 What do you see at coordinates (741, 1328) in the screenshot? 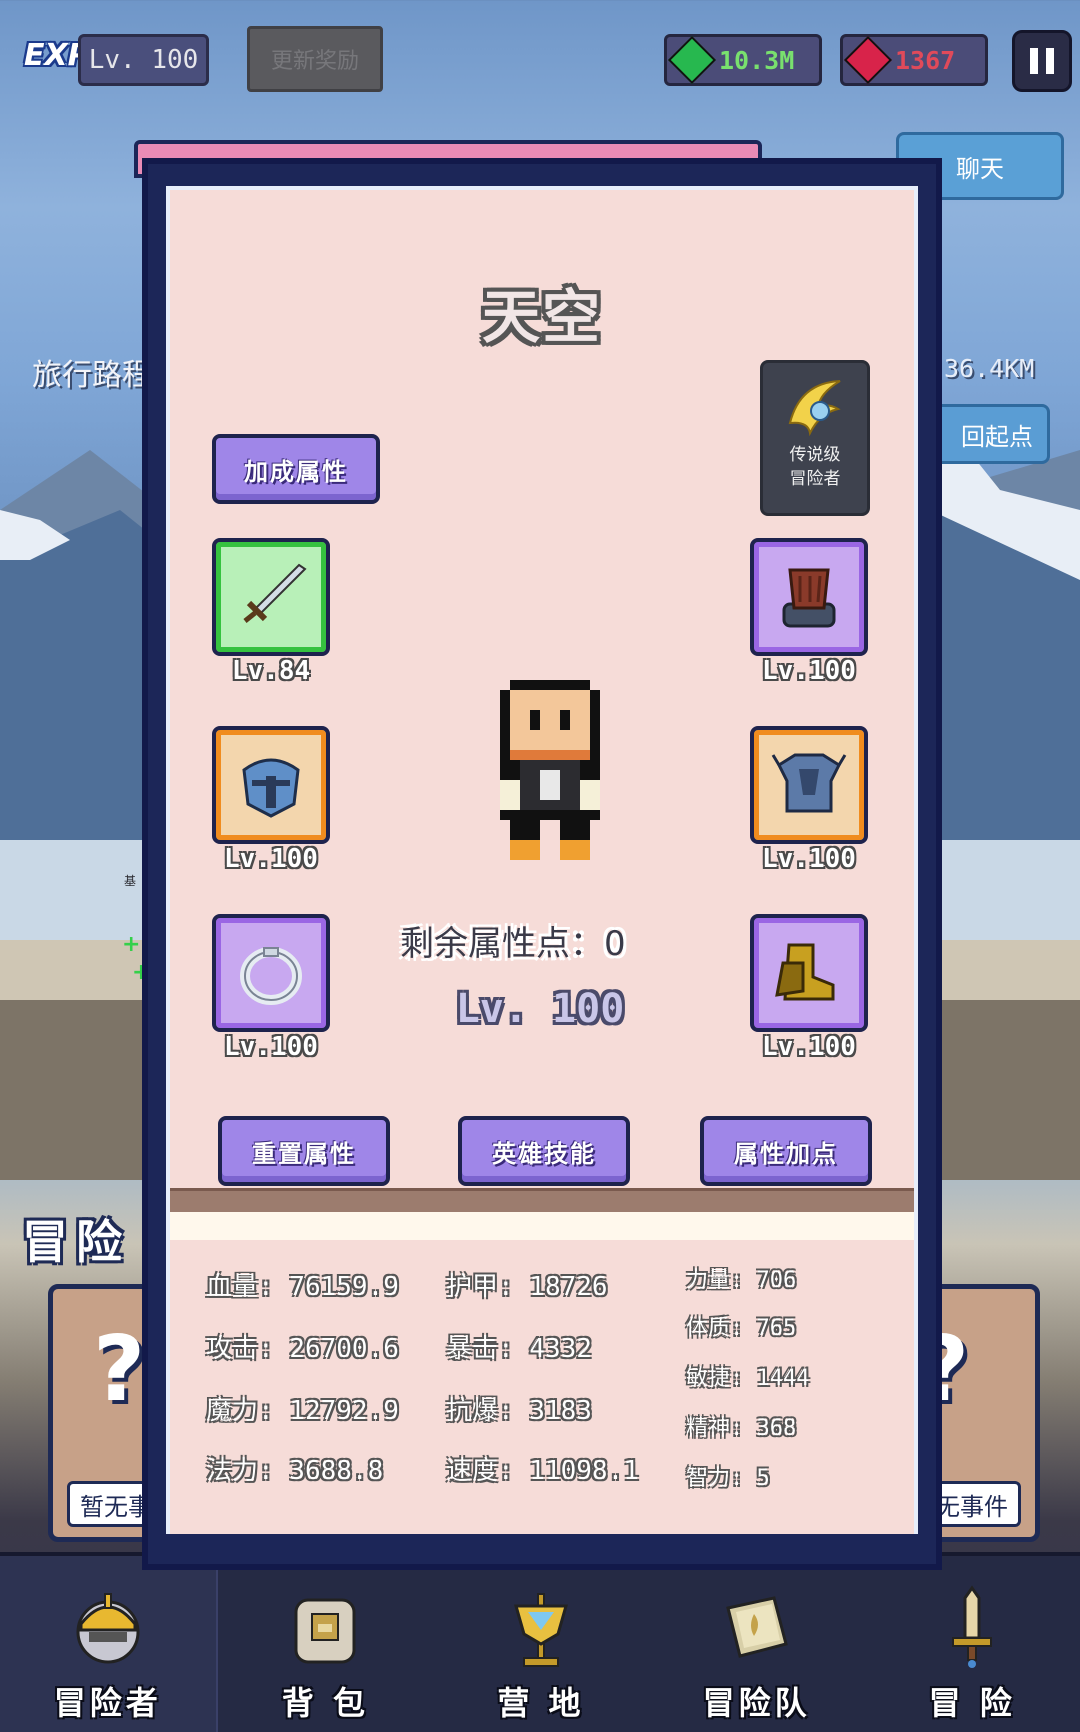
I see `stat-constitution: 体质: 765` at bounding box center [741, 1328].